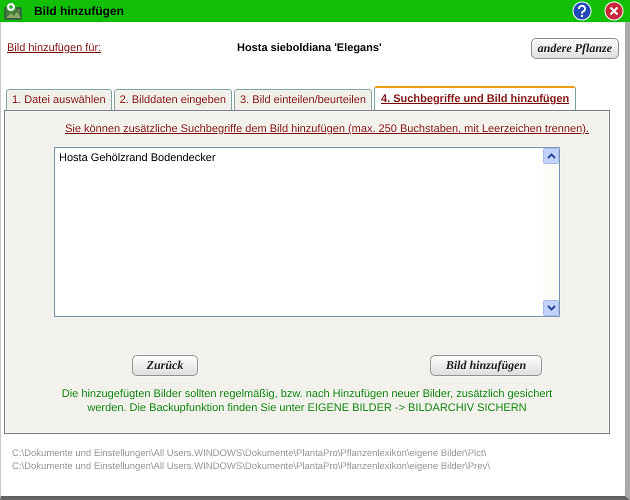 Image resolution: width=630 pixels, height=500 pixels. Describe the element at coordinates (250, 453) in the screenshot. I see `folder-path: C:\Dokumente und Einstellungen\All Users.WINDOWS\Dokumente\PlantaPro\Pflanzenlexikon\eigene Bilder\Pict\` at that location.